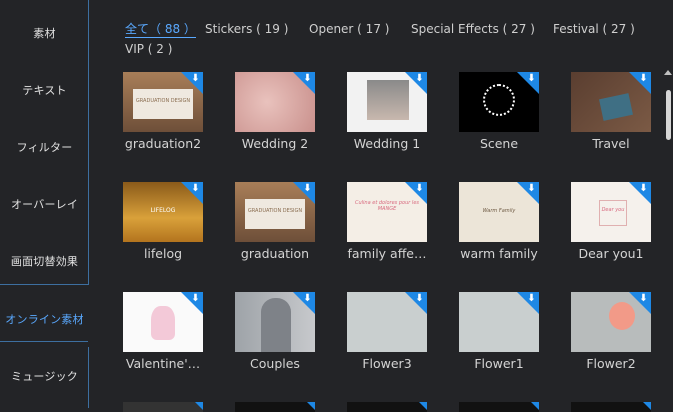 This screenshot has height=412, width=673. What do you see at coordinates (275, 143) in the screenshot?
I see `material-label: Wedding 2` at bounding box center [275, 143].